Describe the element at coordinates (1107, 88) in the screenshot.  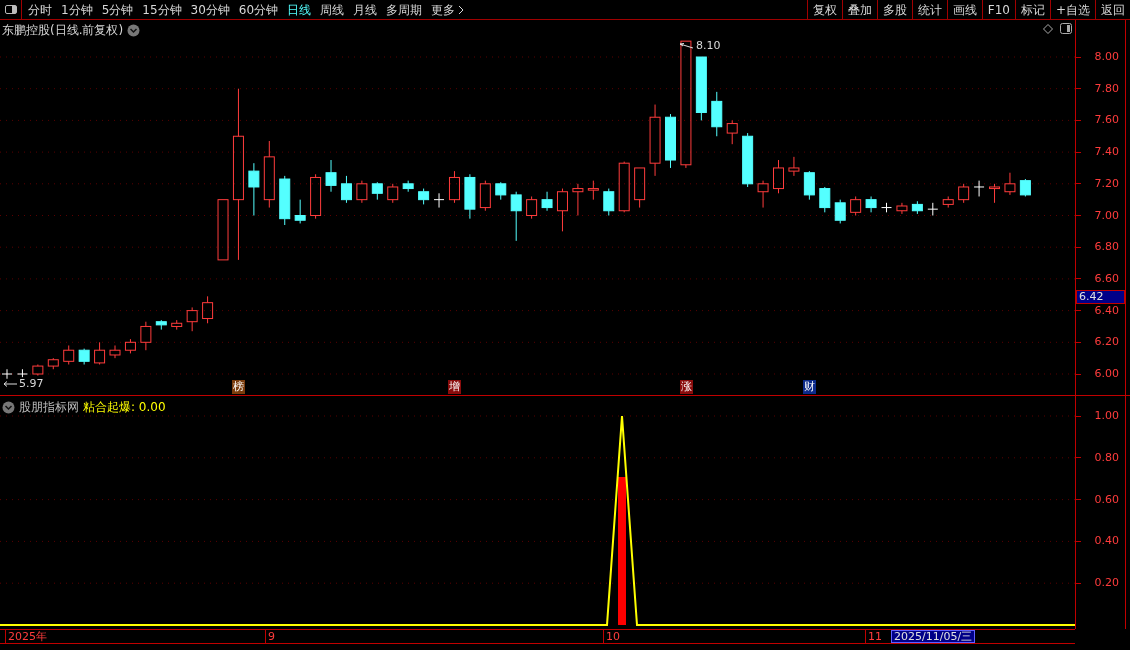
I see `price-axis-label: 7.80` at that location.